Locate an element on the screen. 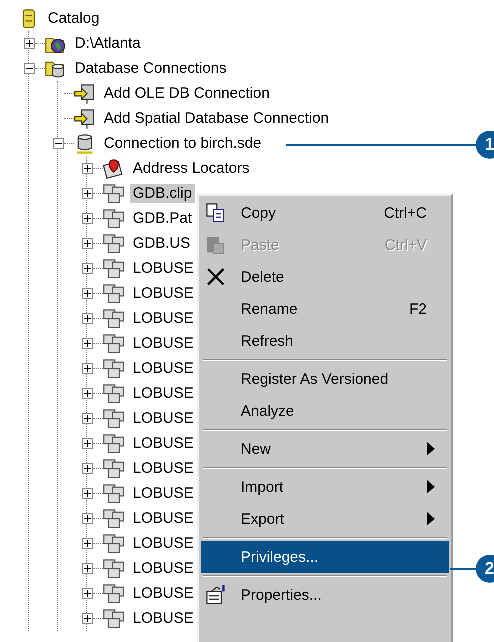 This screenshot has width=494, height=642. tree-item: Add OLE DB Connection is located at coordinates (187, 93).